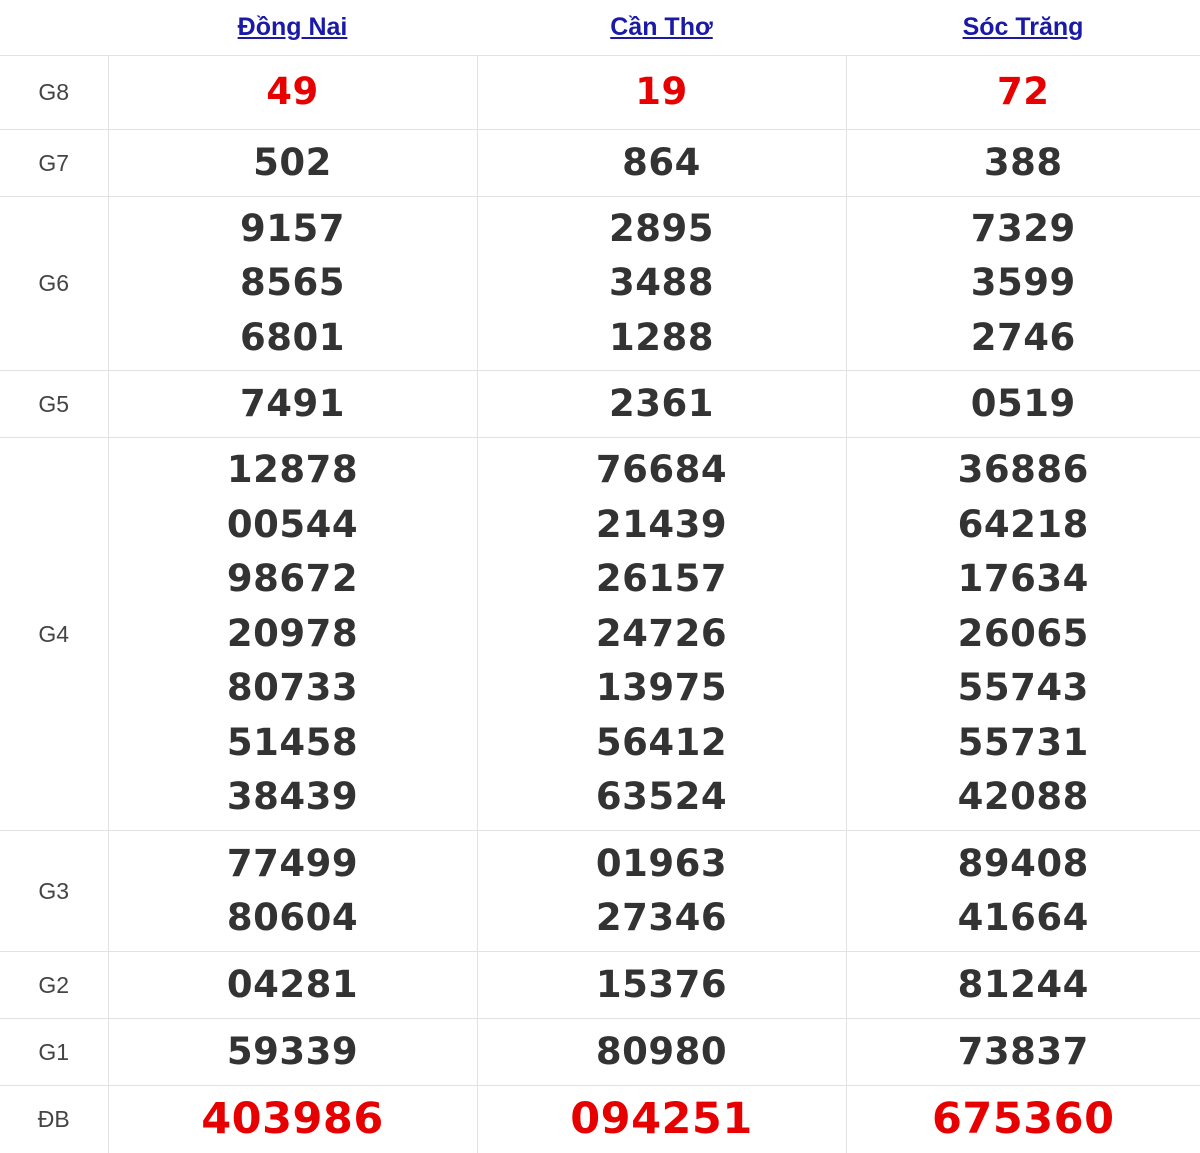  Describe the element at coordinates (1023, 579) in the screenshot. I see `prize-number: 17634` at that location.